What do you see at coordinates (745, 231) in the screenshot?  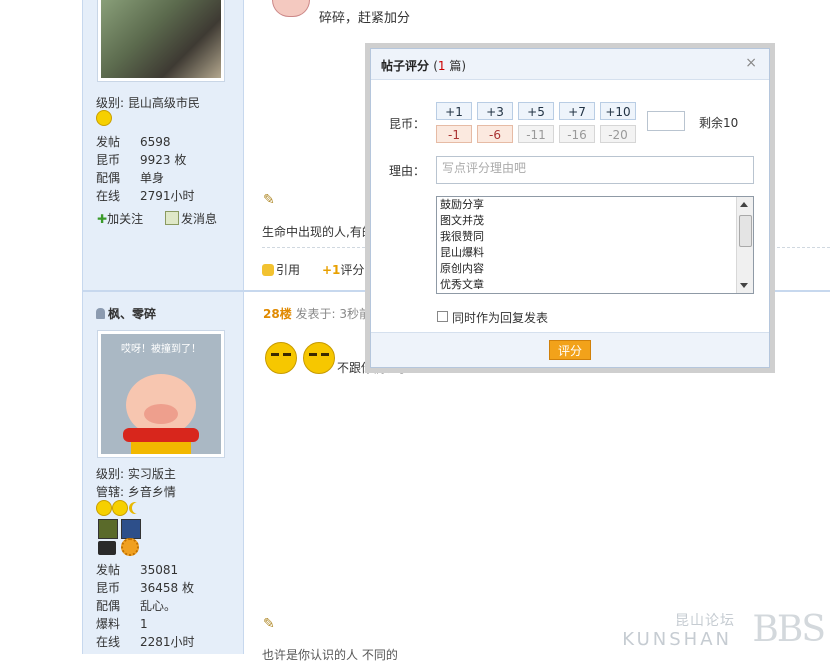 I see `scroll-thumb` at bounding box center [745, 231].